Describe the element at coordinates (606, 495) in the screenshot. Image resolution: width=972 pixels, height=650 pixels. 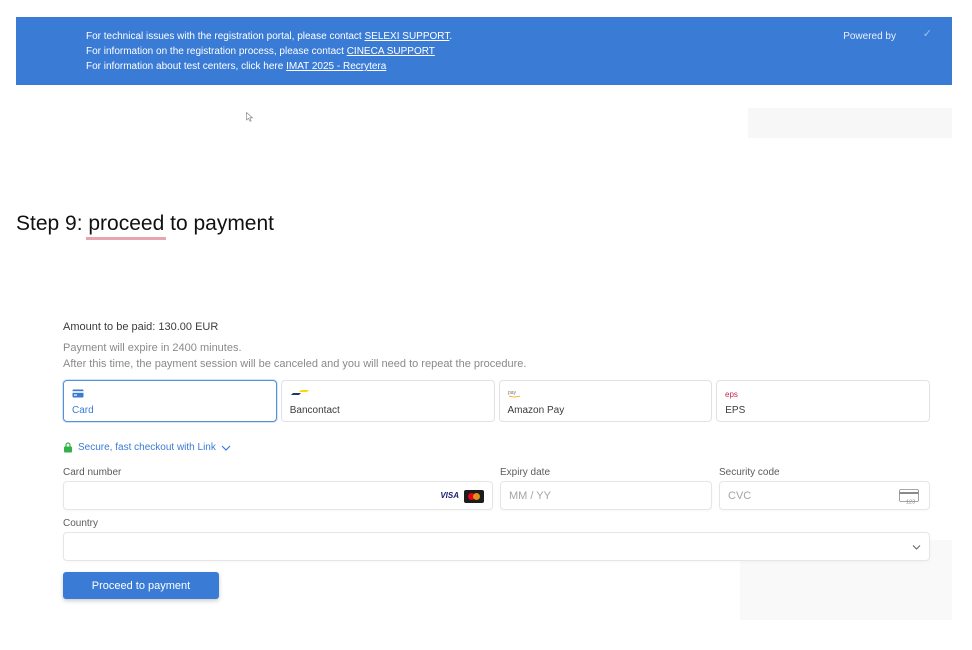
I see `expiry-input: MM / YY` at that location.